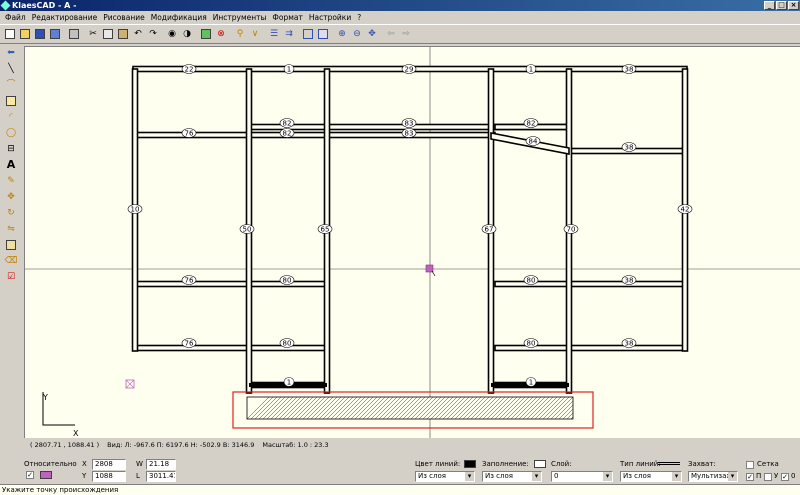  Describe the element at coordinates (189, 344) in the screenshot. I see `profile-label: 76` at that location.